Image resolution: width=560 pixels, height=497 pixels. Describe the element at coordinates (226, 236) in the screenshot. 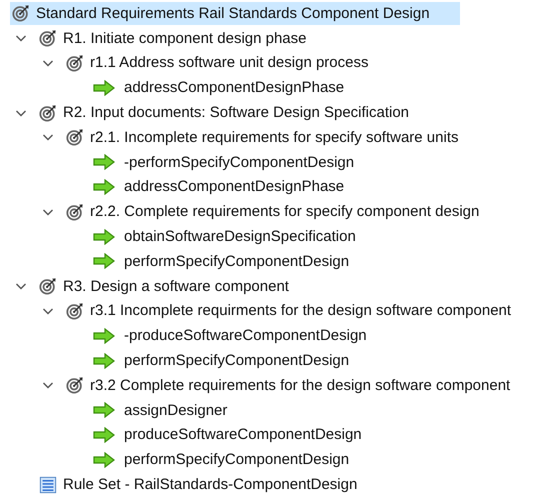

I see `tree-item: obtainSoftwareDesignSpecification` at that location.